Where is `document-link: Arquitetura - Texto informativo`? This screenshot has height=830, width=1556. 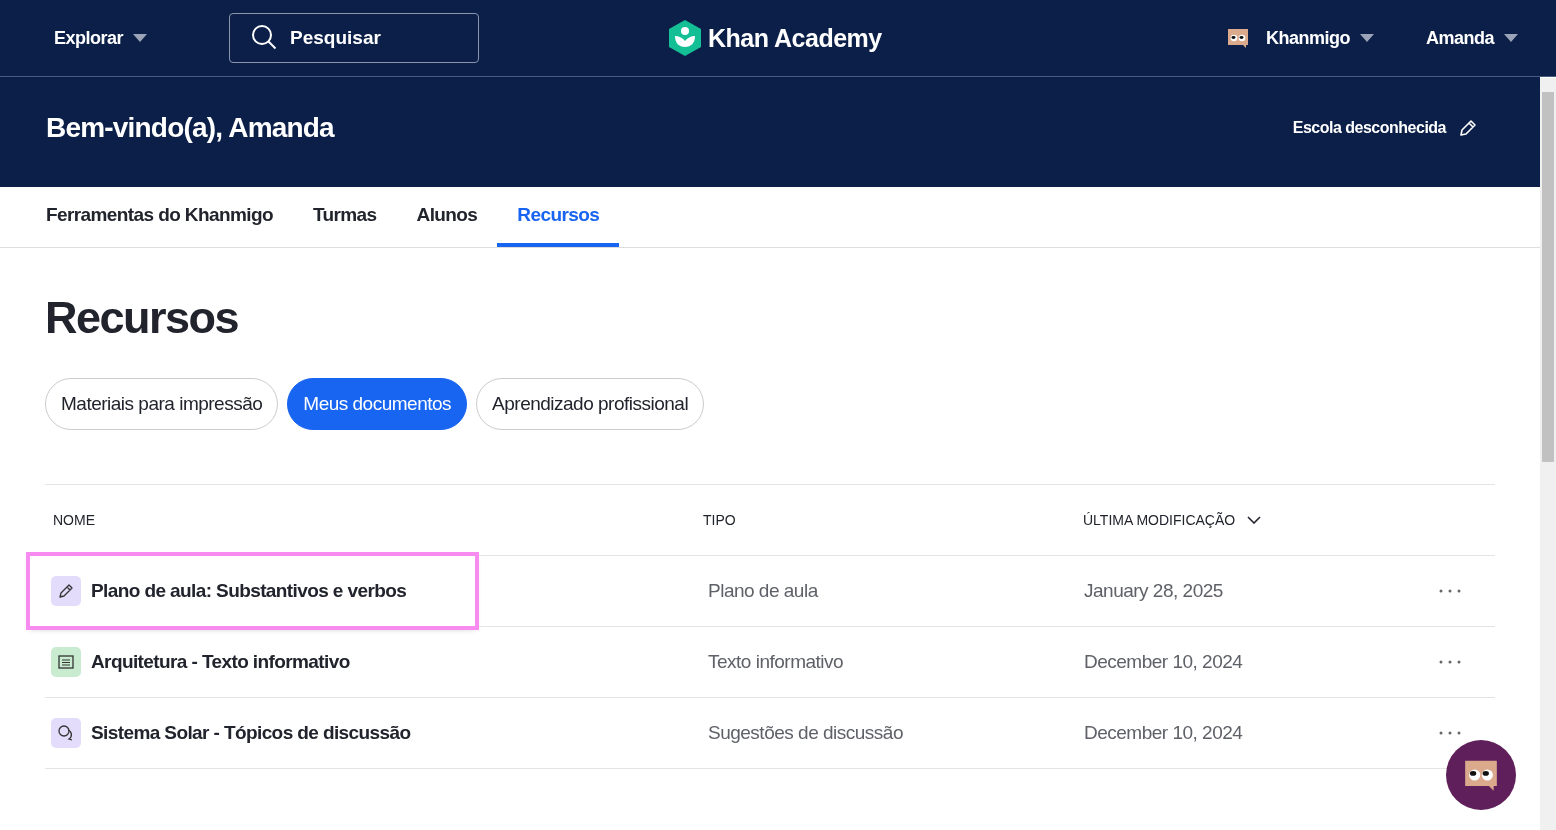 document-link: Arquitetura - Texto informativo is located at coordinates (220, 662).